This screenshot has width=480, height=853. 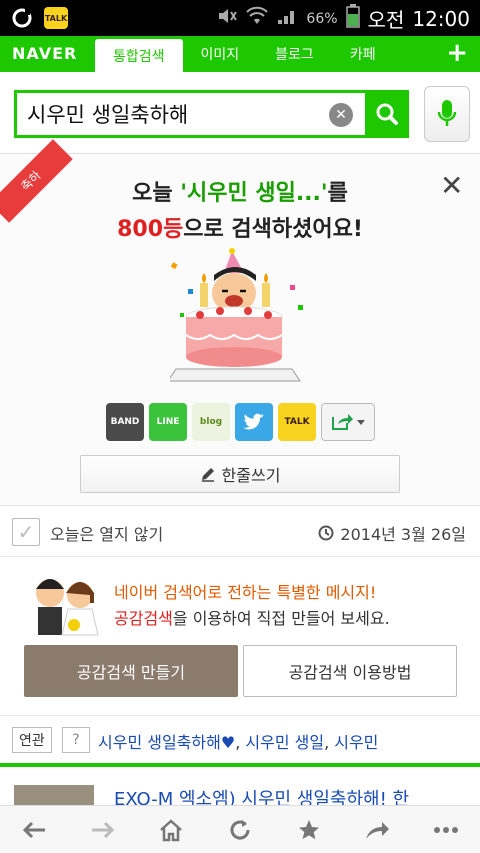 I want to click on clock-icon, so click(x=326, y=533).